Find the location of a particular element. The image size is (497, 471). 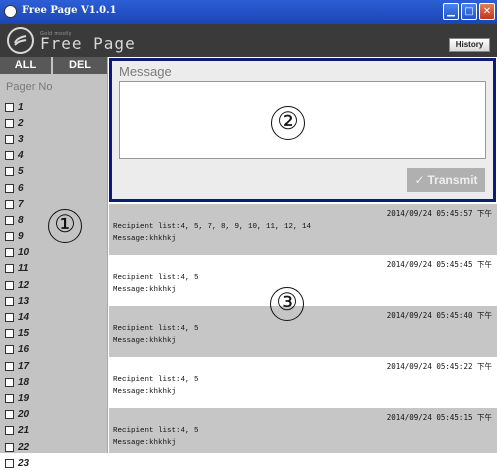

pager-item: 19 is located at coordinates (54, 398).